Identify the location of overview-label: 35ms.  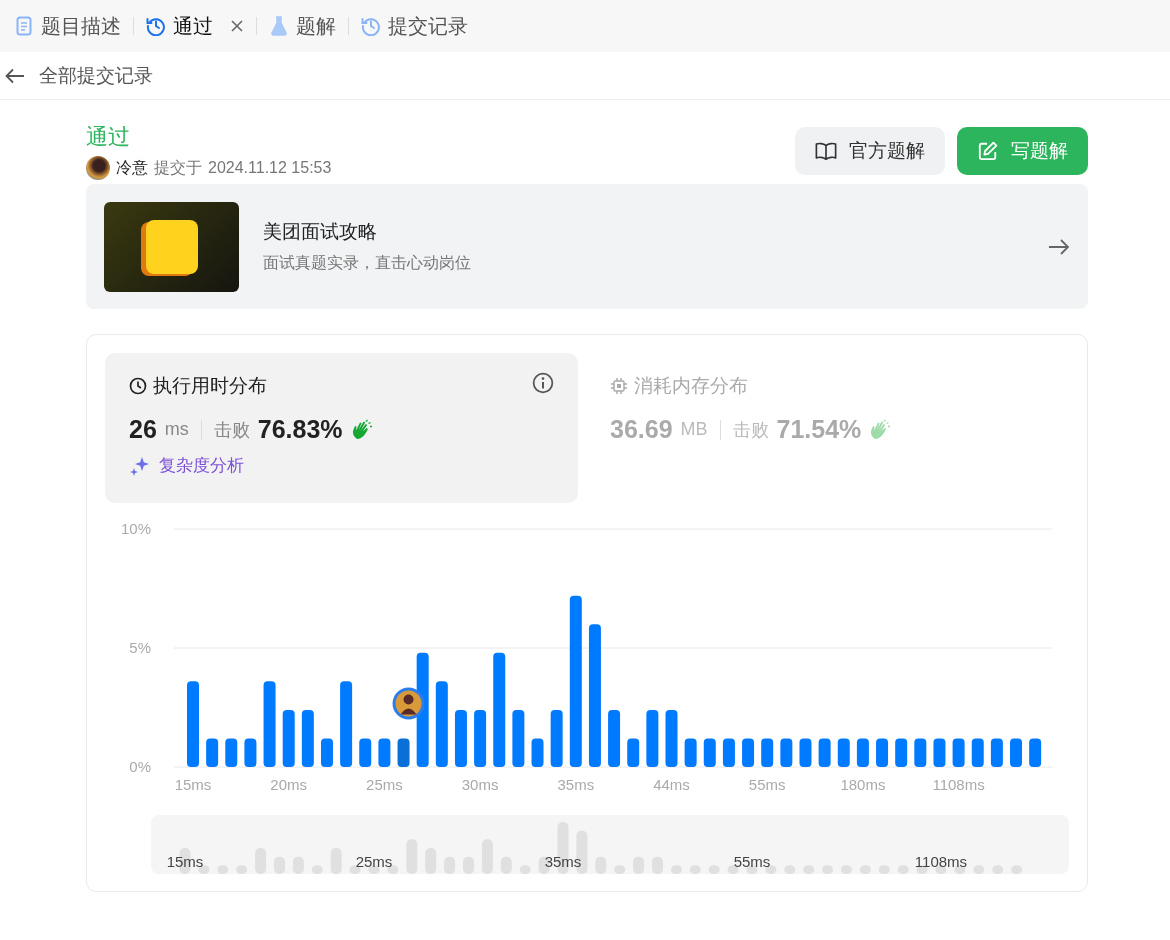
(563, 861).